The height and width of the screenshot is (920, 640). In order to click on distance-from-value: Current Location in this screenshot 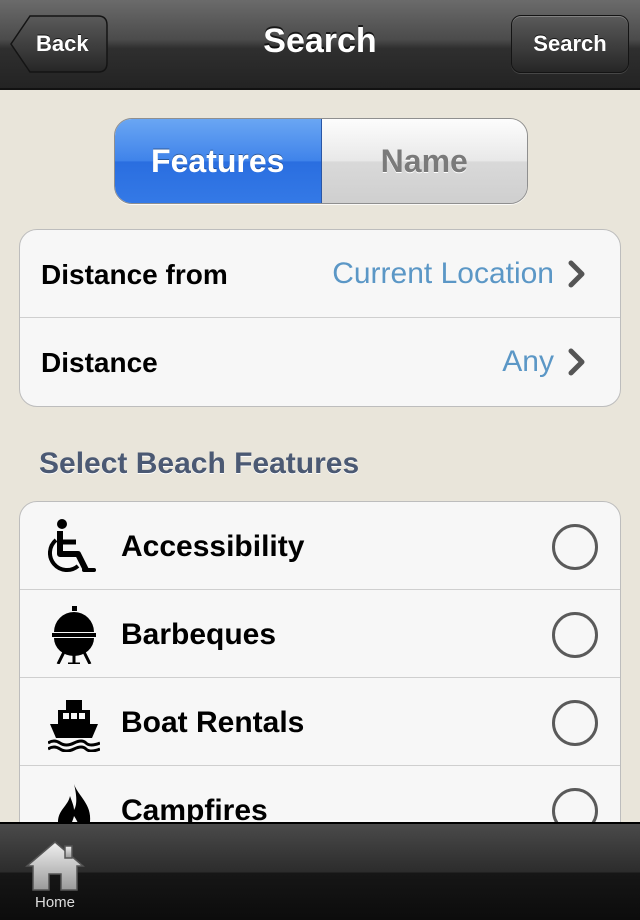, I will do `click(443, 273)`.